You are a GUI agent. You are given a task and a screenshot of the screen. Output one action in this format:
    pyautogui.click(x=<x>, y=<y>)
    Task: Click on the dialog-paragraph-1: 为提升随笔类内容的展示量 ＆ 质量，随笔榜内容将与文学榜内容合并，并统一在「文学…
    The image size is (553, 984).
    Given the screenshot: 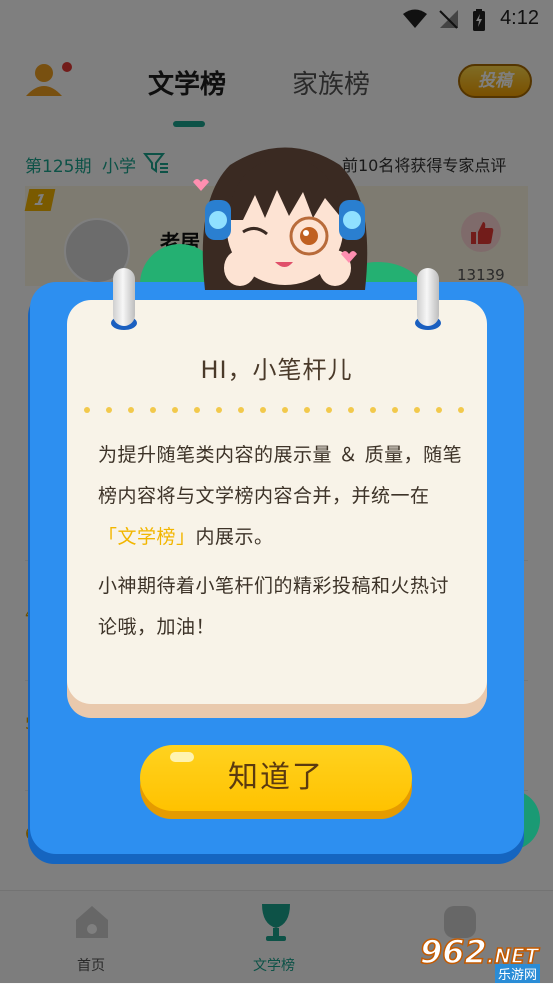 What is the action you would take?
    pyautogui.click(x=283, y=496)
    